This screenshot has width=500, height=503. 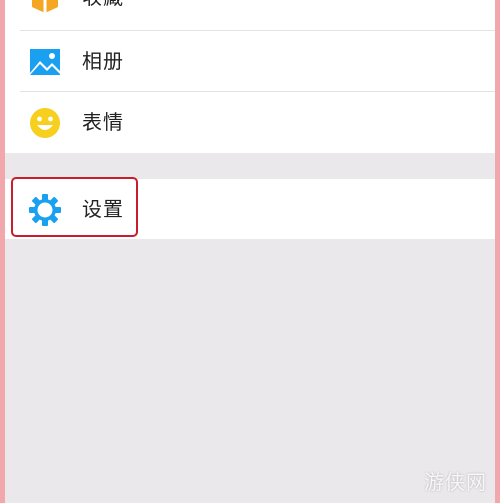 I want to click on menu-item-album: 相册, so click(x=250, y=61).